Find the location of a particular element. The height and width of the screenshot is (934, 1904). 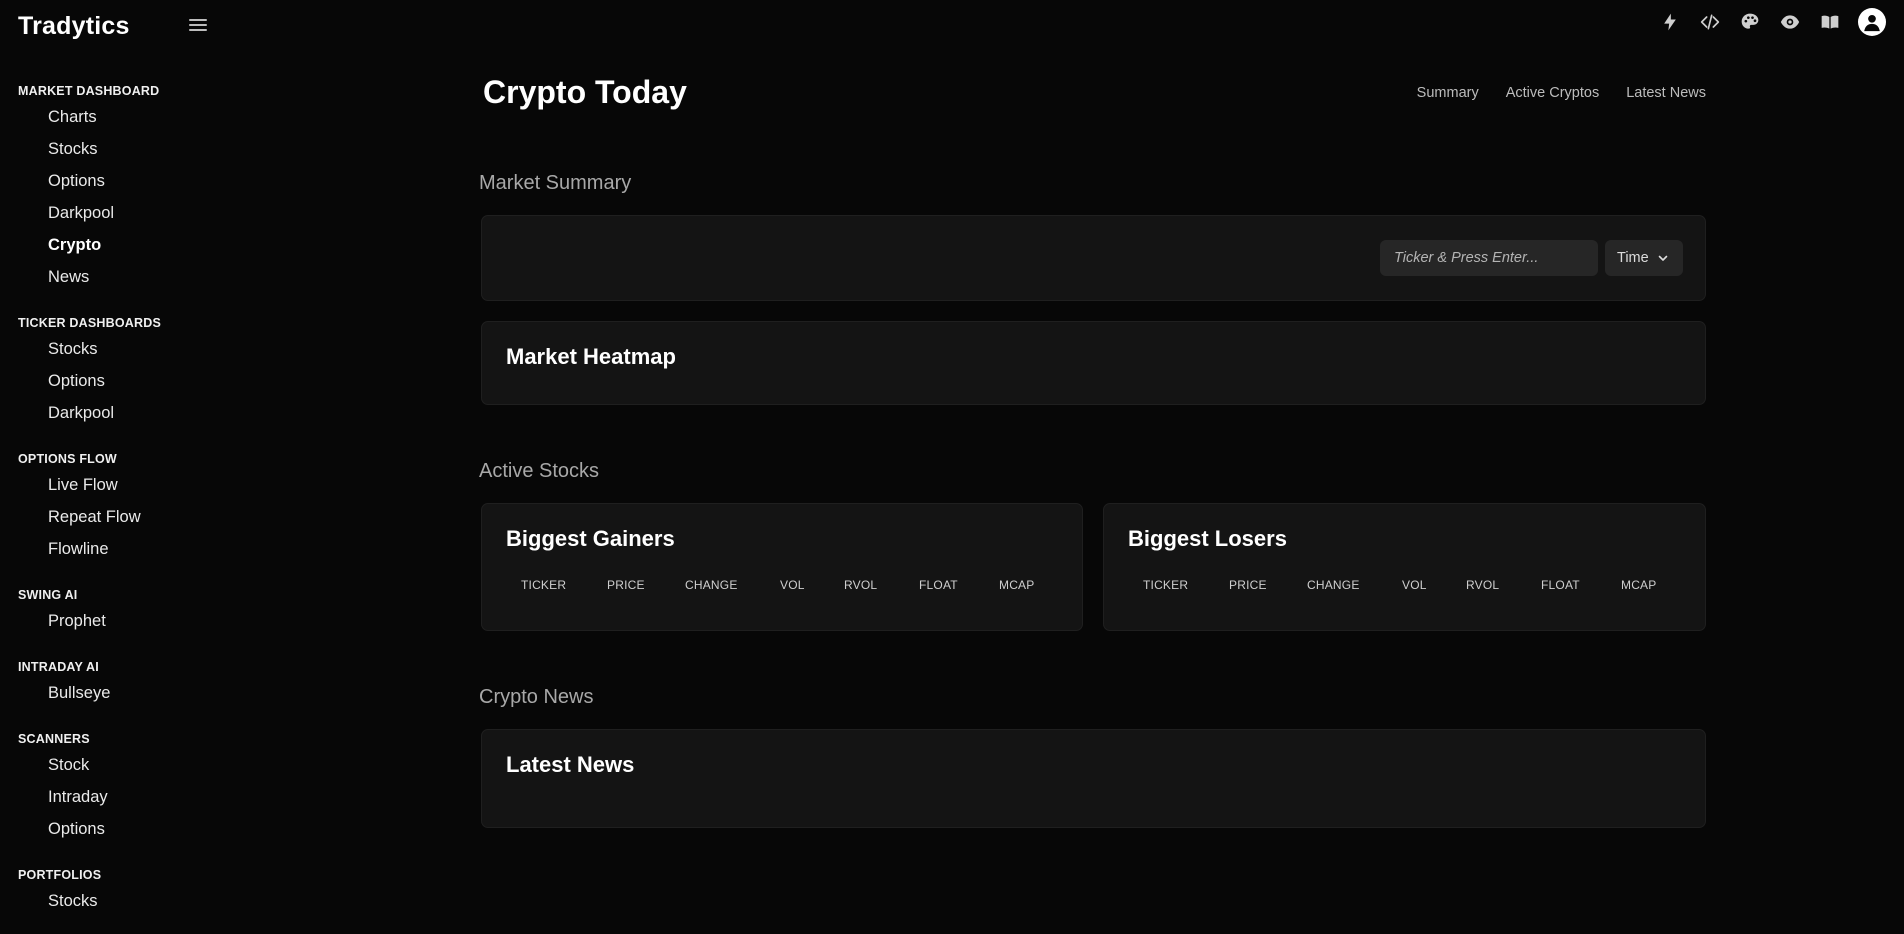

user-icon is located at coordinates (1872, 23).